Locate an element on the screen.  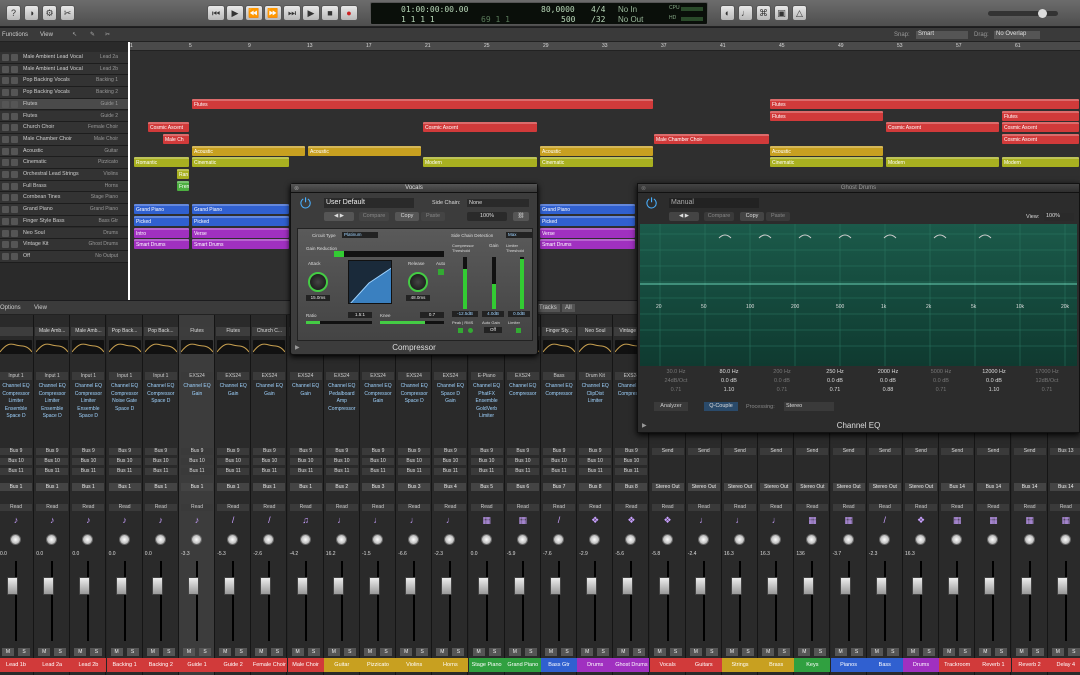
track-row: Cornbean Tines Stage Piano is located at coordinates (64, 198).